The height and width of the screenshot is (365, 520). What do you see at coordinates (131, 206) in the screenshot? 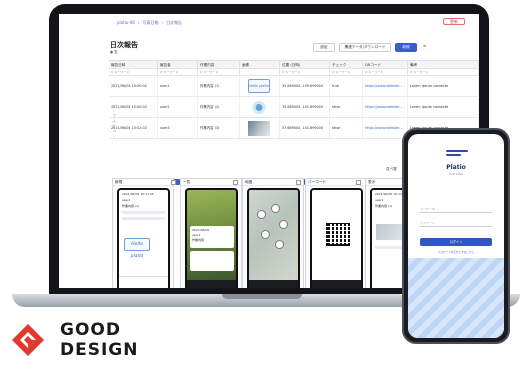
I see `preview-task: 作業内容 (1)` at bounding box center [131, 206].